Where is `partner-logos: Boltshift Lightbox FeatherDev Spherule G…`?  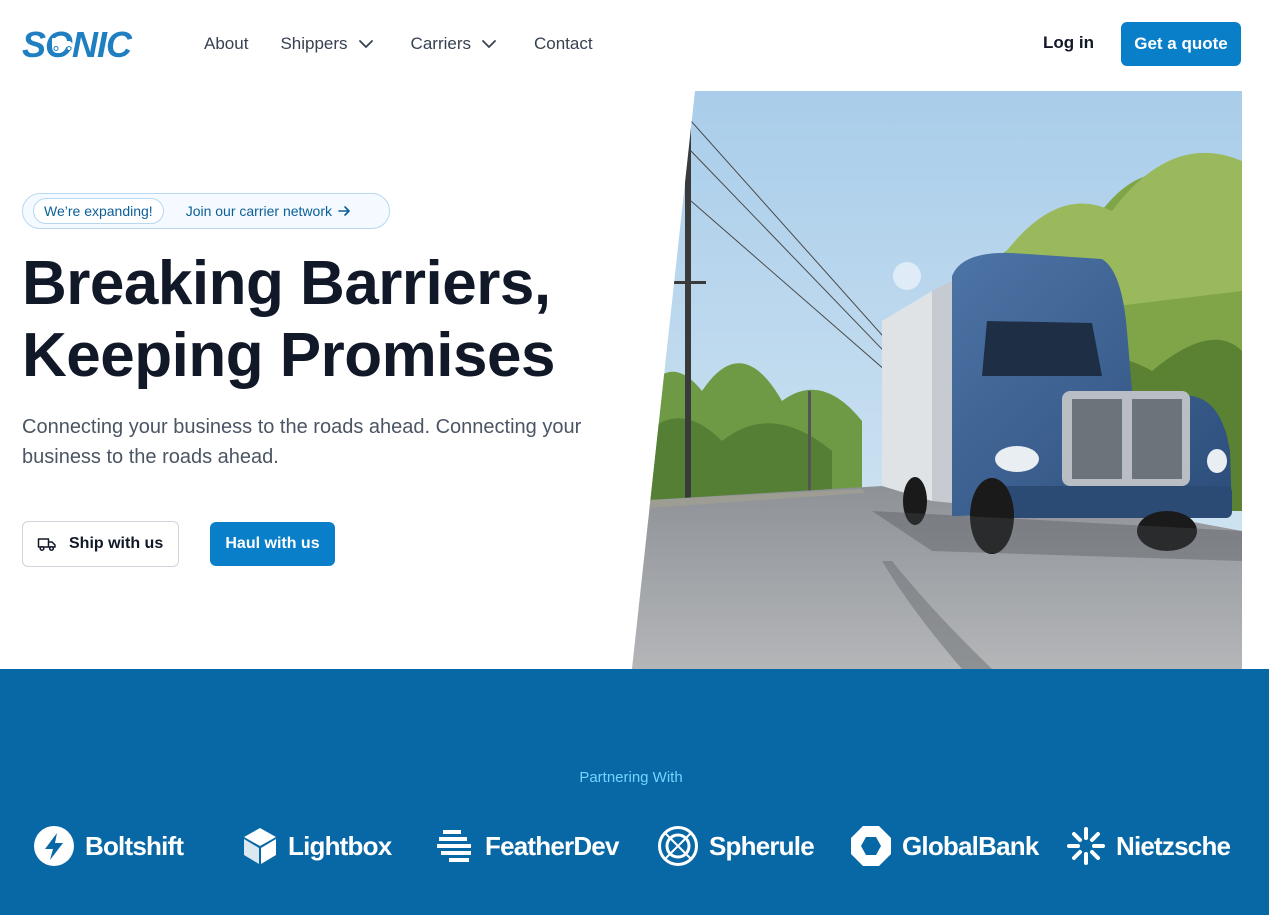
partner-logos: Boltshift Lightbox FeatherDev Spherule G… is located at coordinates (634, 847).